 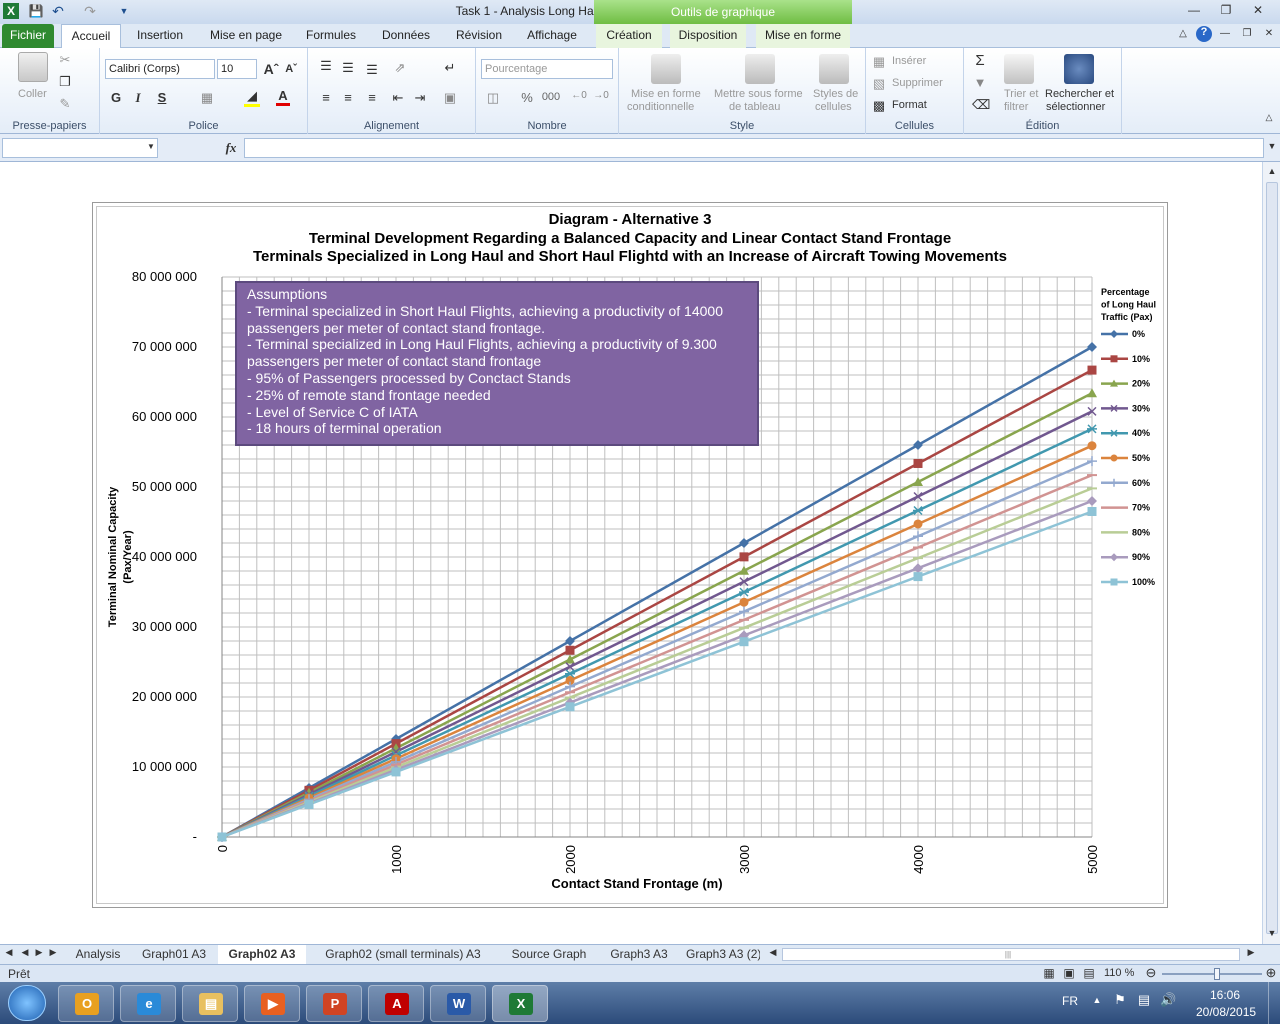 I want to click on outlook-icon: O, so click(x=87, y=1004).